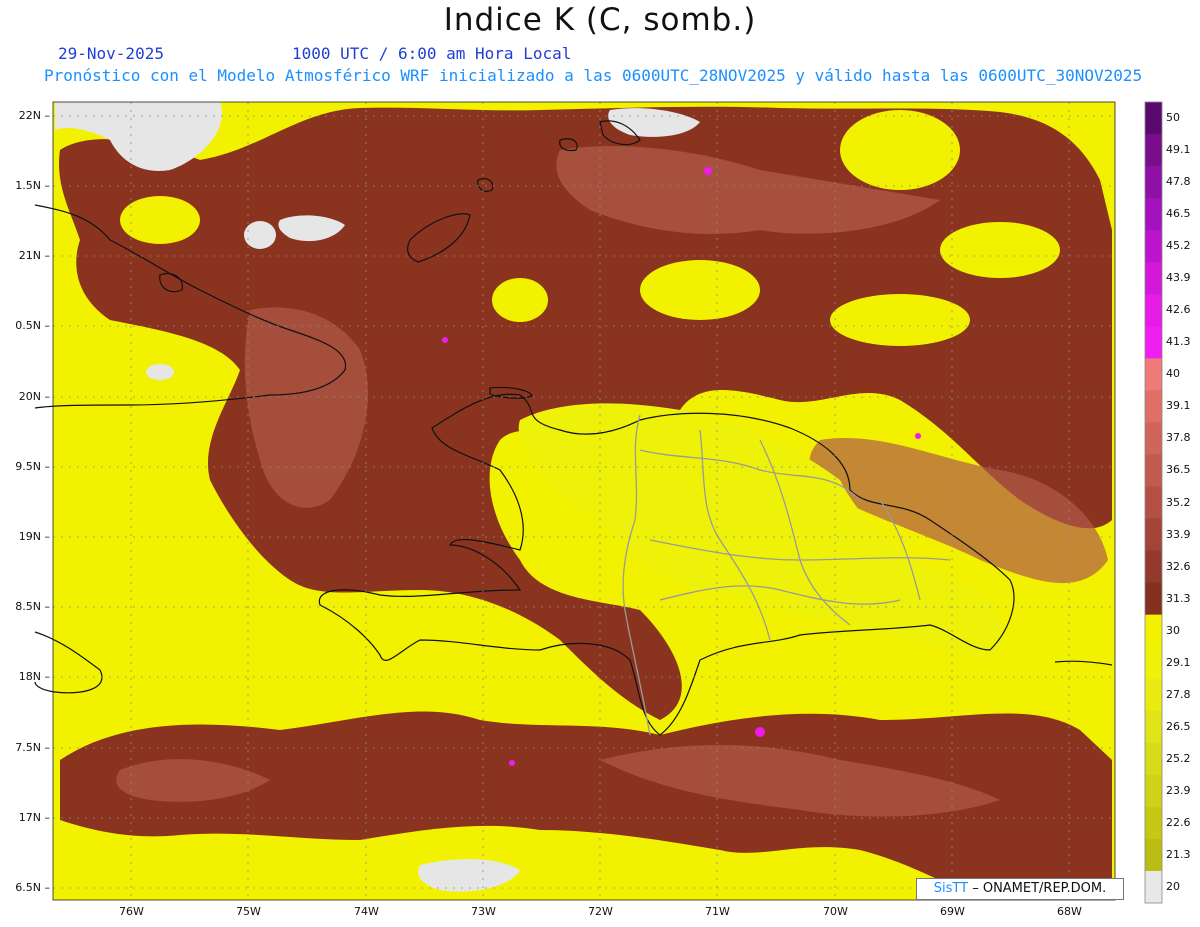  I want to click on longitude-label: 73W, so click(483, 911).